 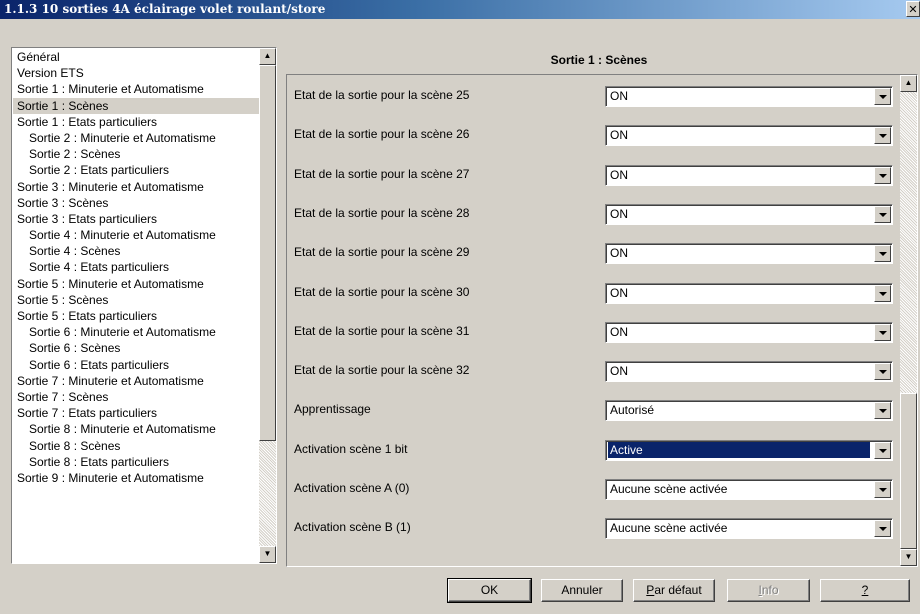 What do you see at coordinates (592, 450) in the screenshot?
I see `parameter-row: Activation scène 1 bit Active` at bounding box center [592, 450].